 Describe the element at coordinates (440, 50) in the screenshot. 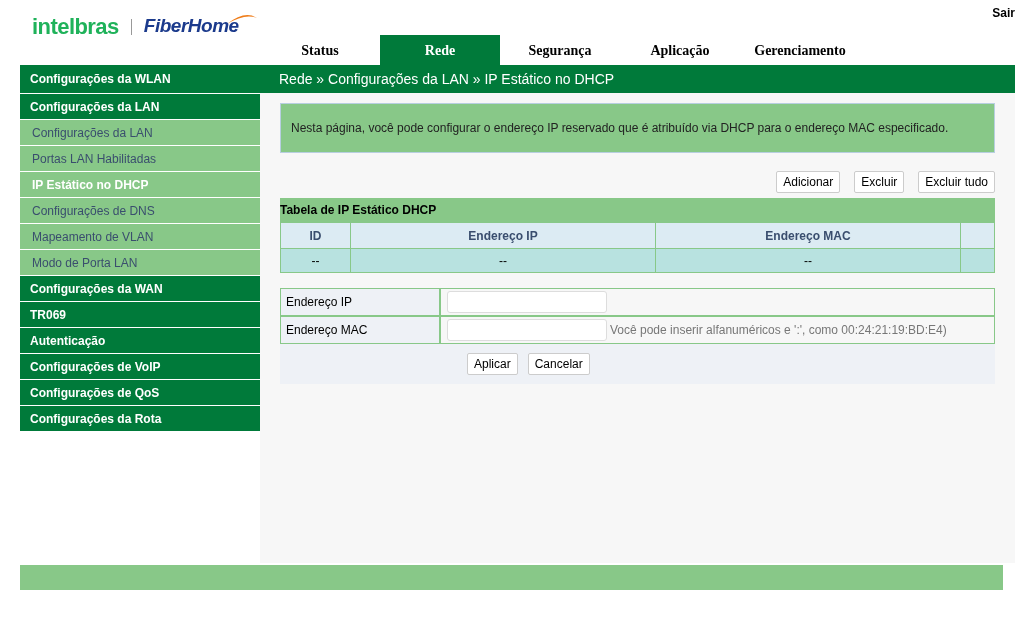

I see `nav-tab: Rede` at that location.